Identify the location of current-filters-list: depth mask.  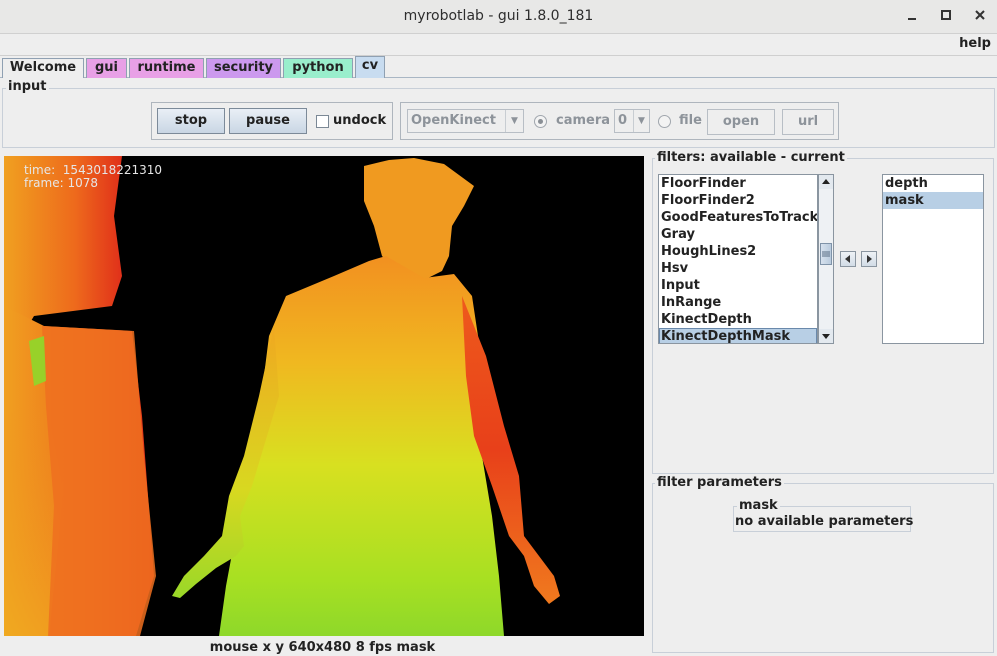
(933, 259).